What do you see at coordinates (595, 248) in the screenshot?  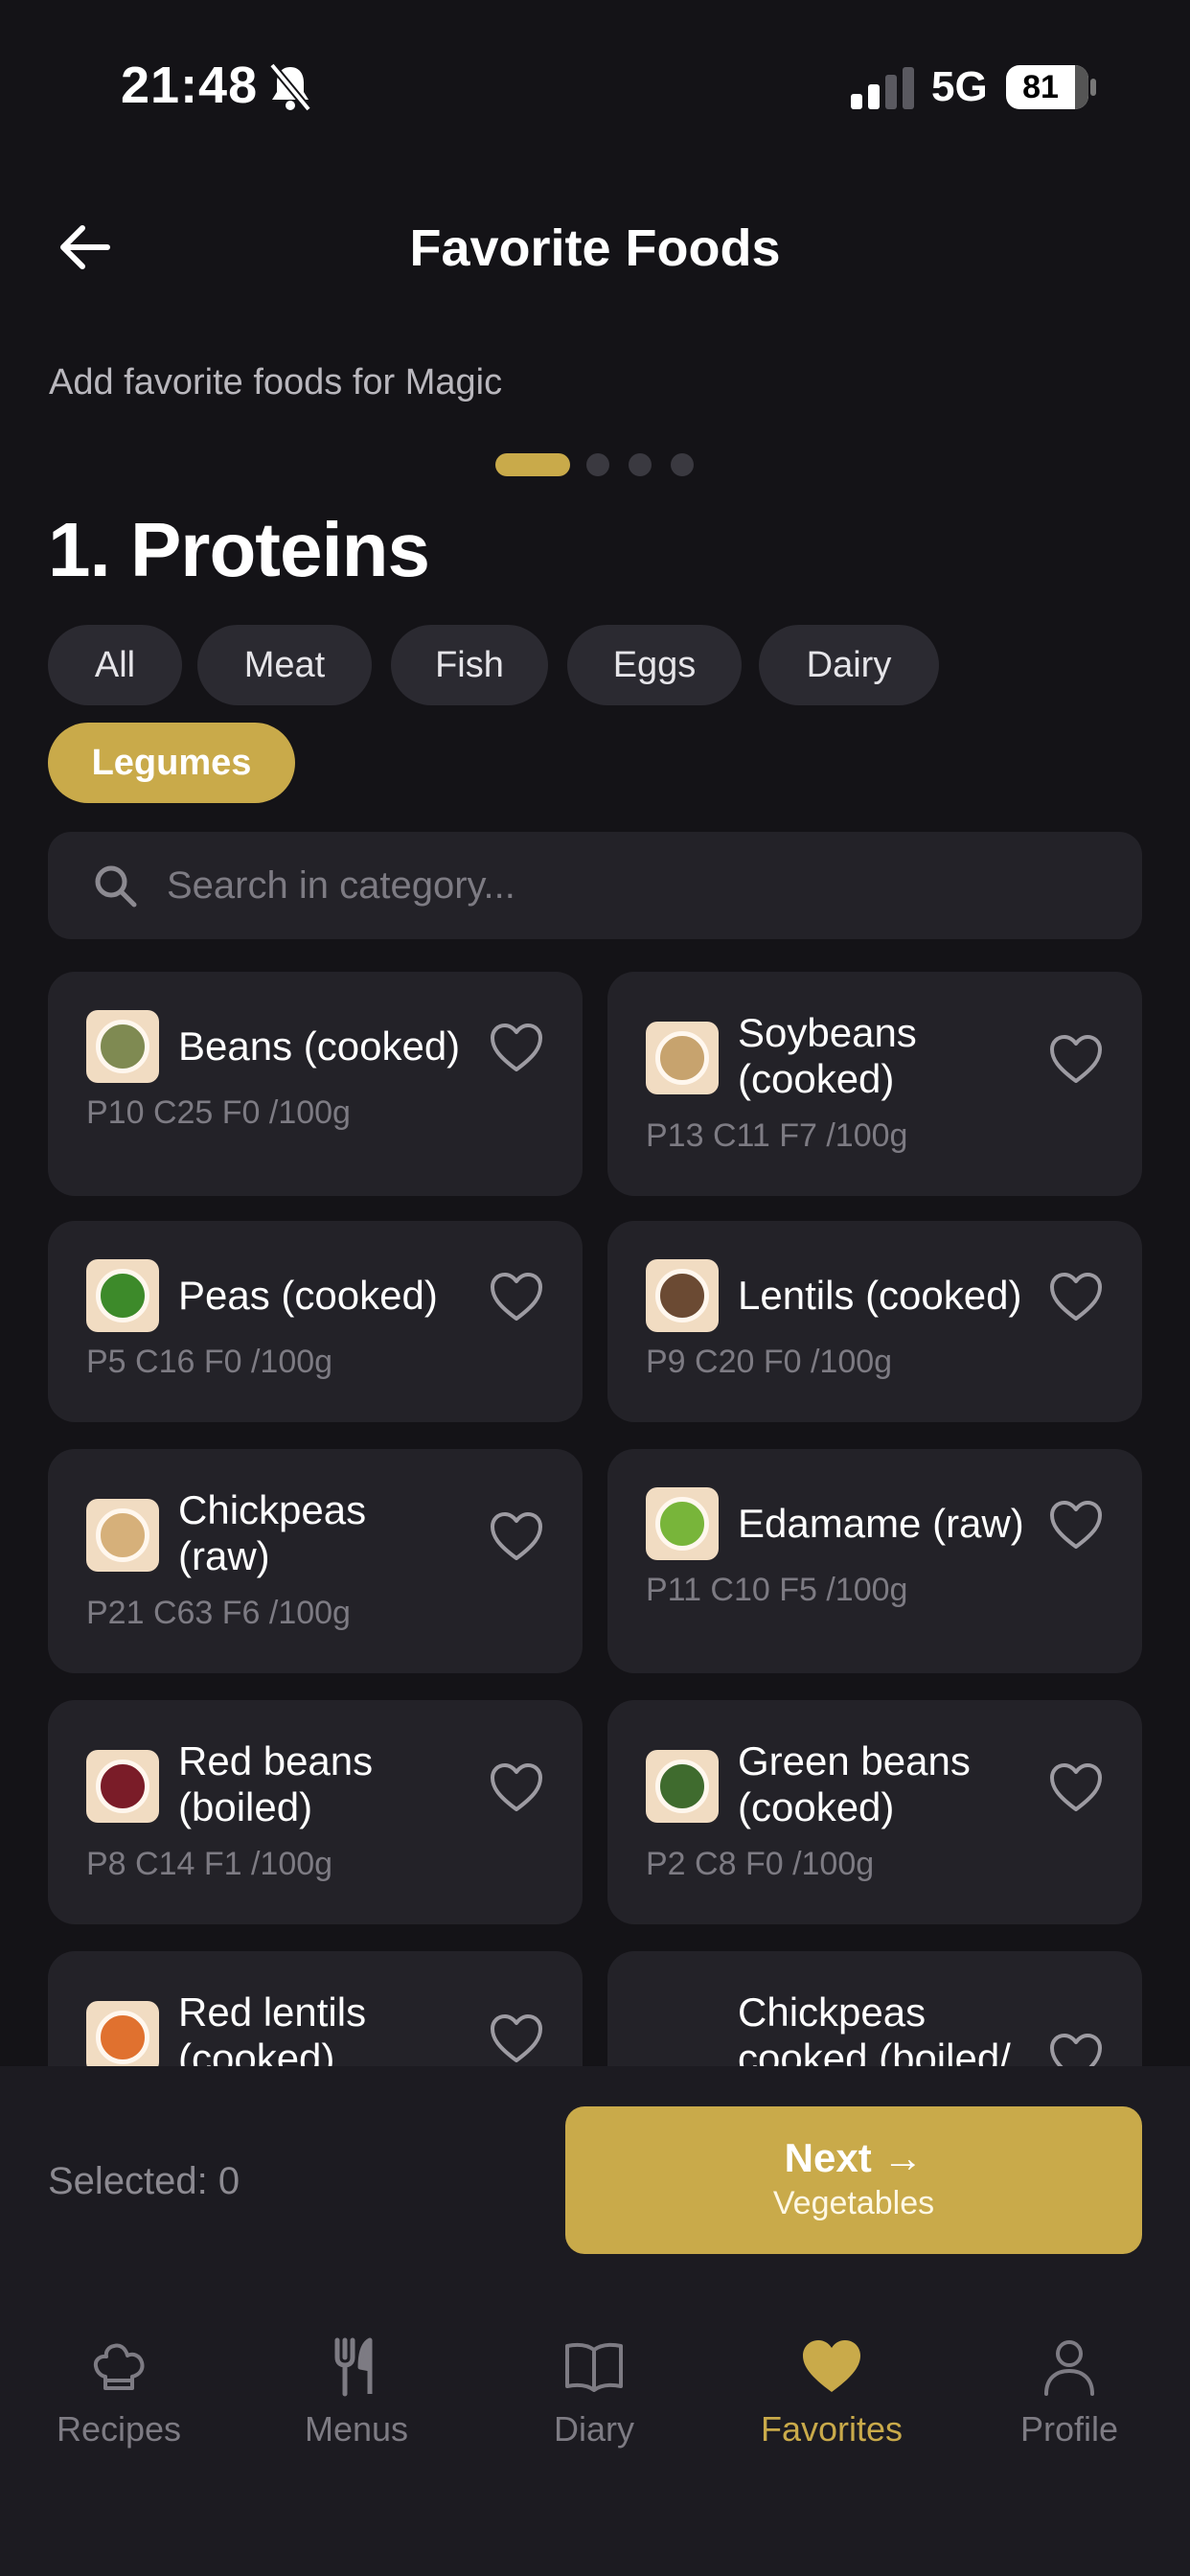 I see `page-title: Favorite Foods` at bounding box center [595, 248].